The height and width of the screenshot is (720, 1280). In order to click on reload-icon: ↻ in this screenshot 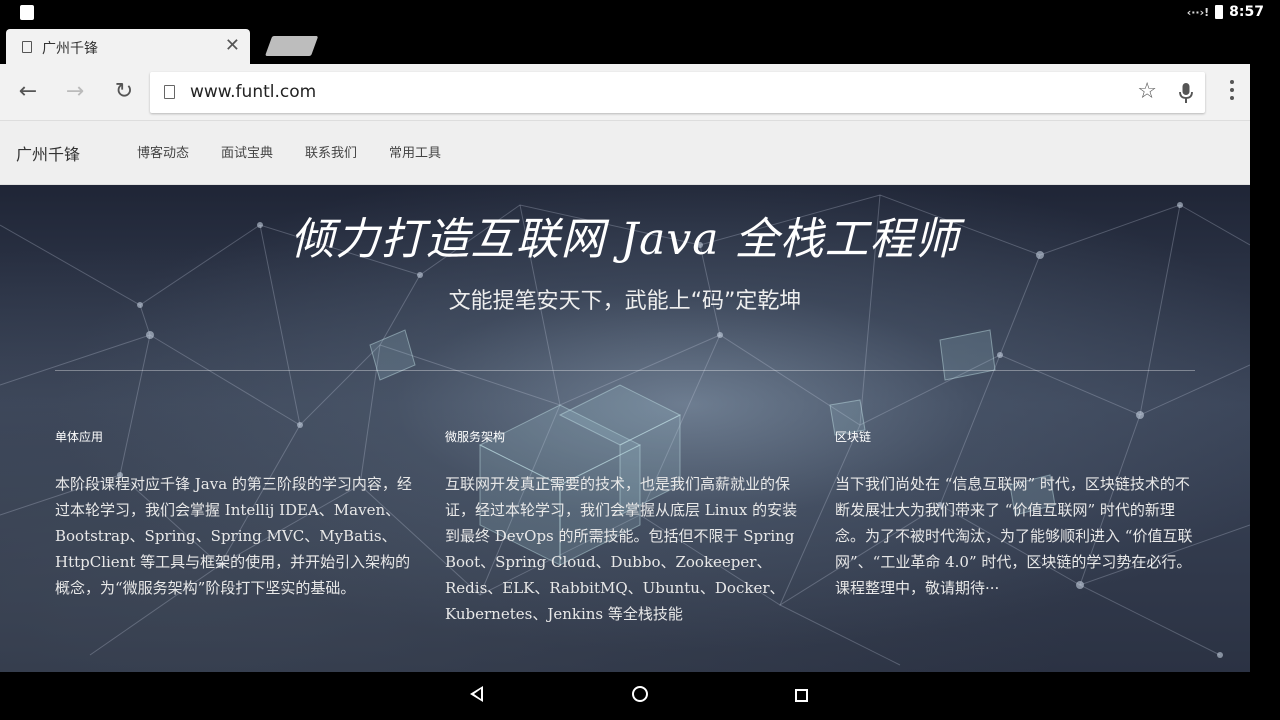, I will do `click(124, 92)`.